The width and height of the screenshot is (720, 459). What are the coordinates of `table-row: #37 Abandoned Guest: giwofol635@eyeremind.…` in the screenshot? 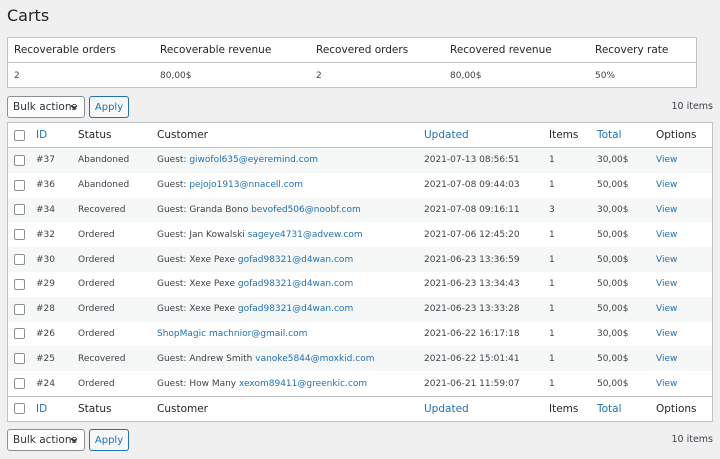 It's located at (360, 160).